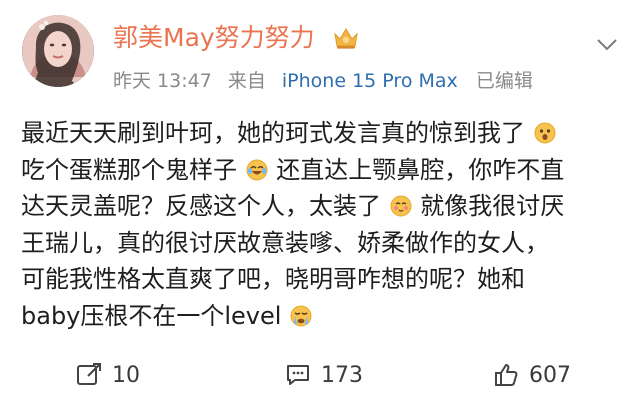 This screenshot has height=408, width=640. I want to click on post-text-segment: 最近天天刷到叶珂，她的珂式发言真的惊到我了, so click(273, 133).